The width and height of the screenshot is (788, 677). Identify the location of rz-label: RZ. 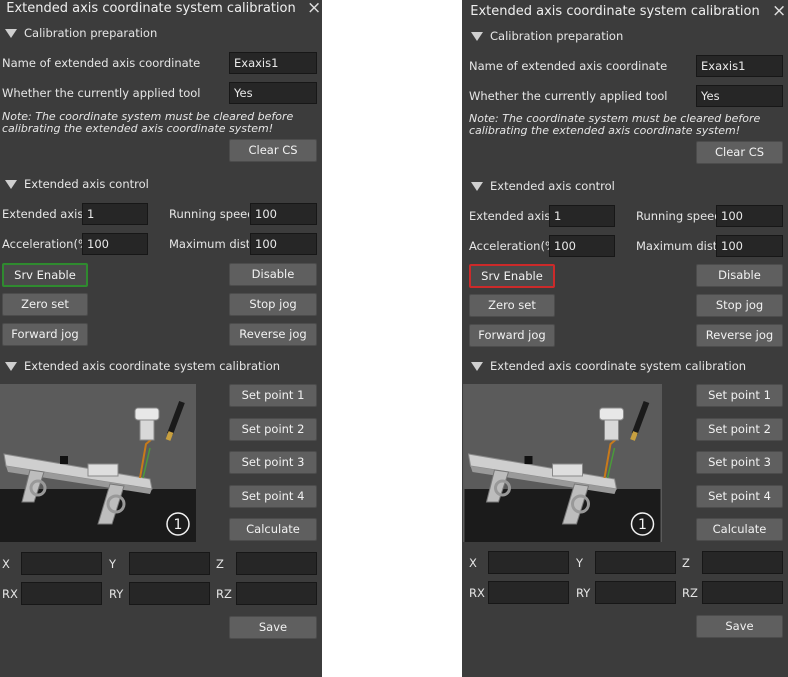
(224, 594).